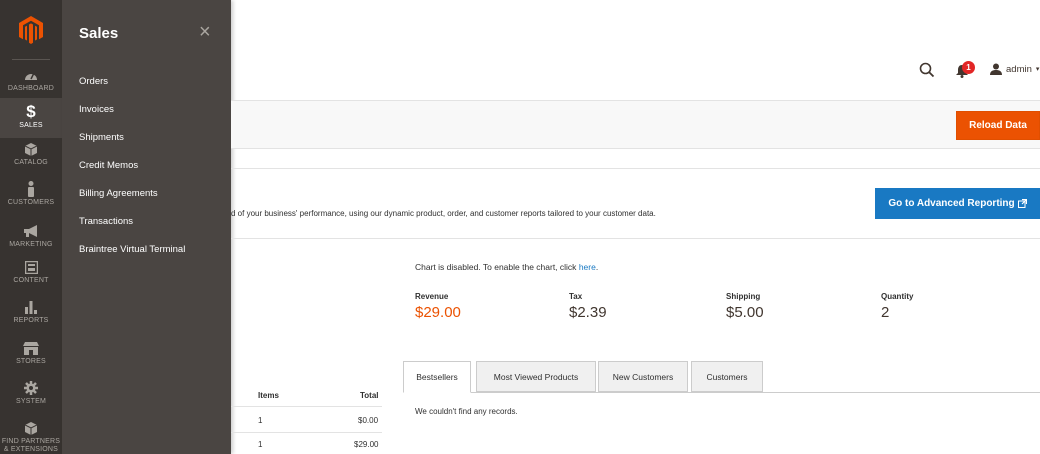  What do you see at coordinates (897, 306) in the screenshot?
I see `metric-quantity: Quantity 2` at bounding box center [897, 306].